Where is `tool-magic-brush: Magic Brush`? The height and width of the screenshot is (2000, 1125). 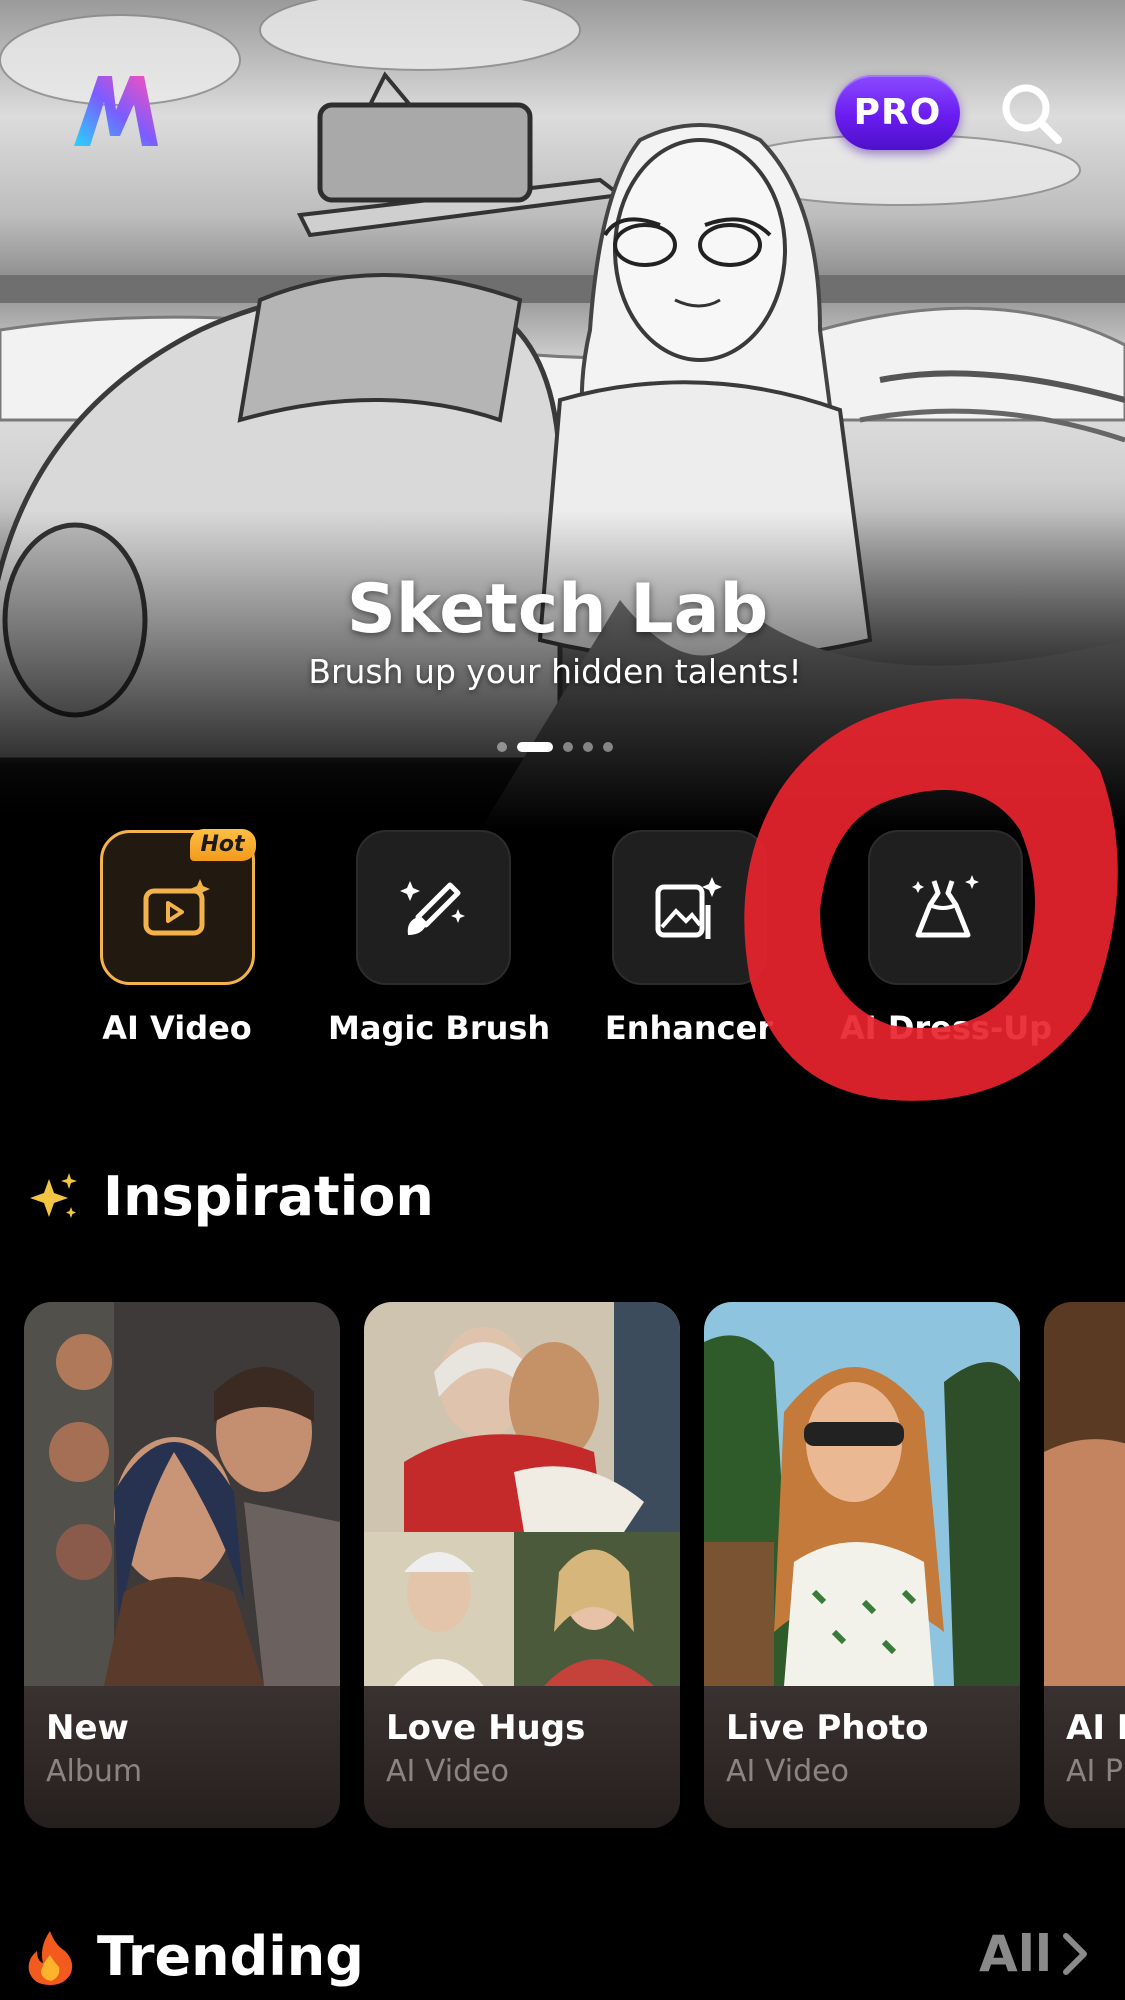 tool-magic-brush: Magic Brush is located at coordinates (439, 938).